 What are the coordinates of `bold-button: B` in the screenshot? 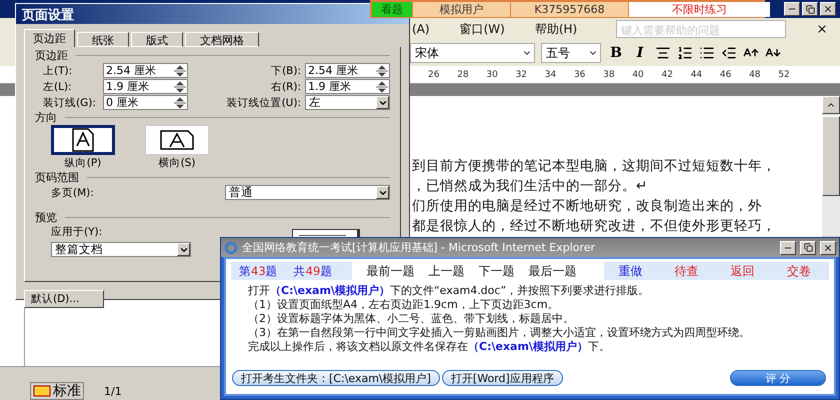 It's located at (616, 53).